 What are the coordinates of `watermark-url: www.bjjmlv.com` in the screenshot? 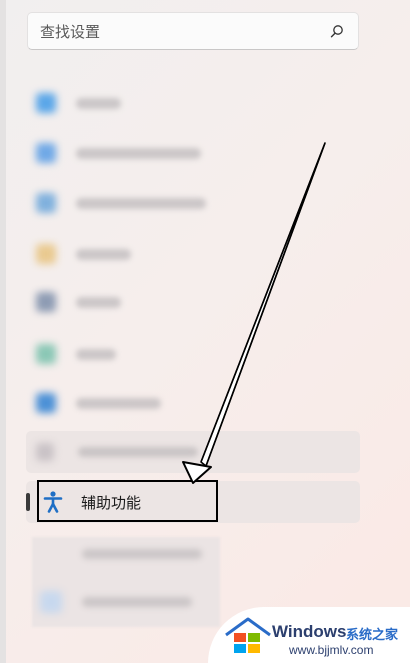 It's located at (331, 650).